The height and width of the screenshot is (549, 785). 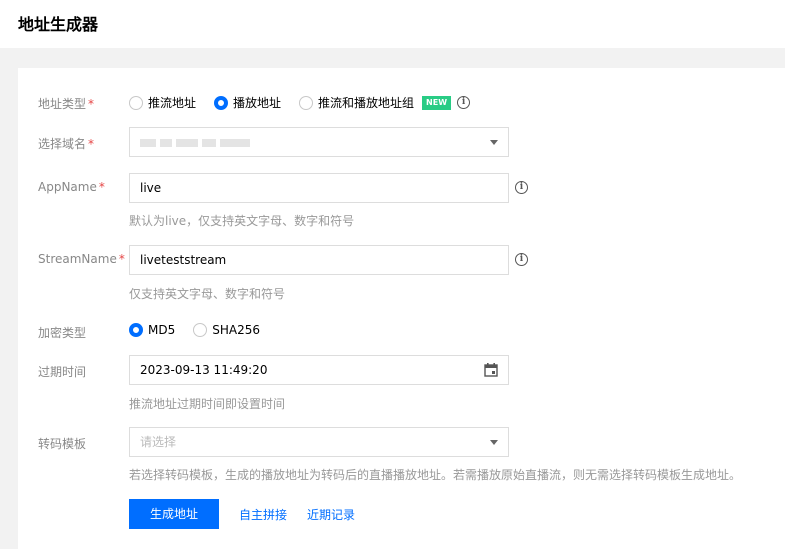 What do you see at coordinates (172, 103) in the screenshot?
I see `radio-label: 推流地址` at bounding box center [172, 103].